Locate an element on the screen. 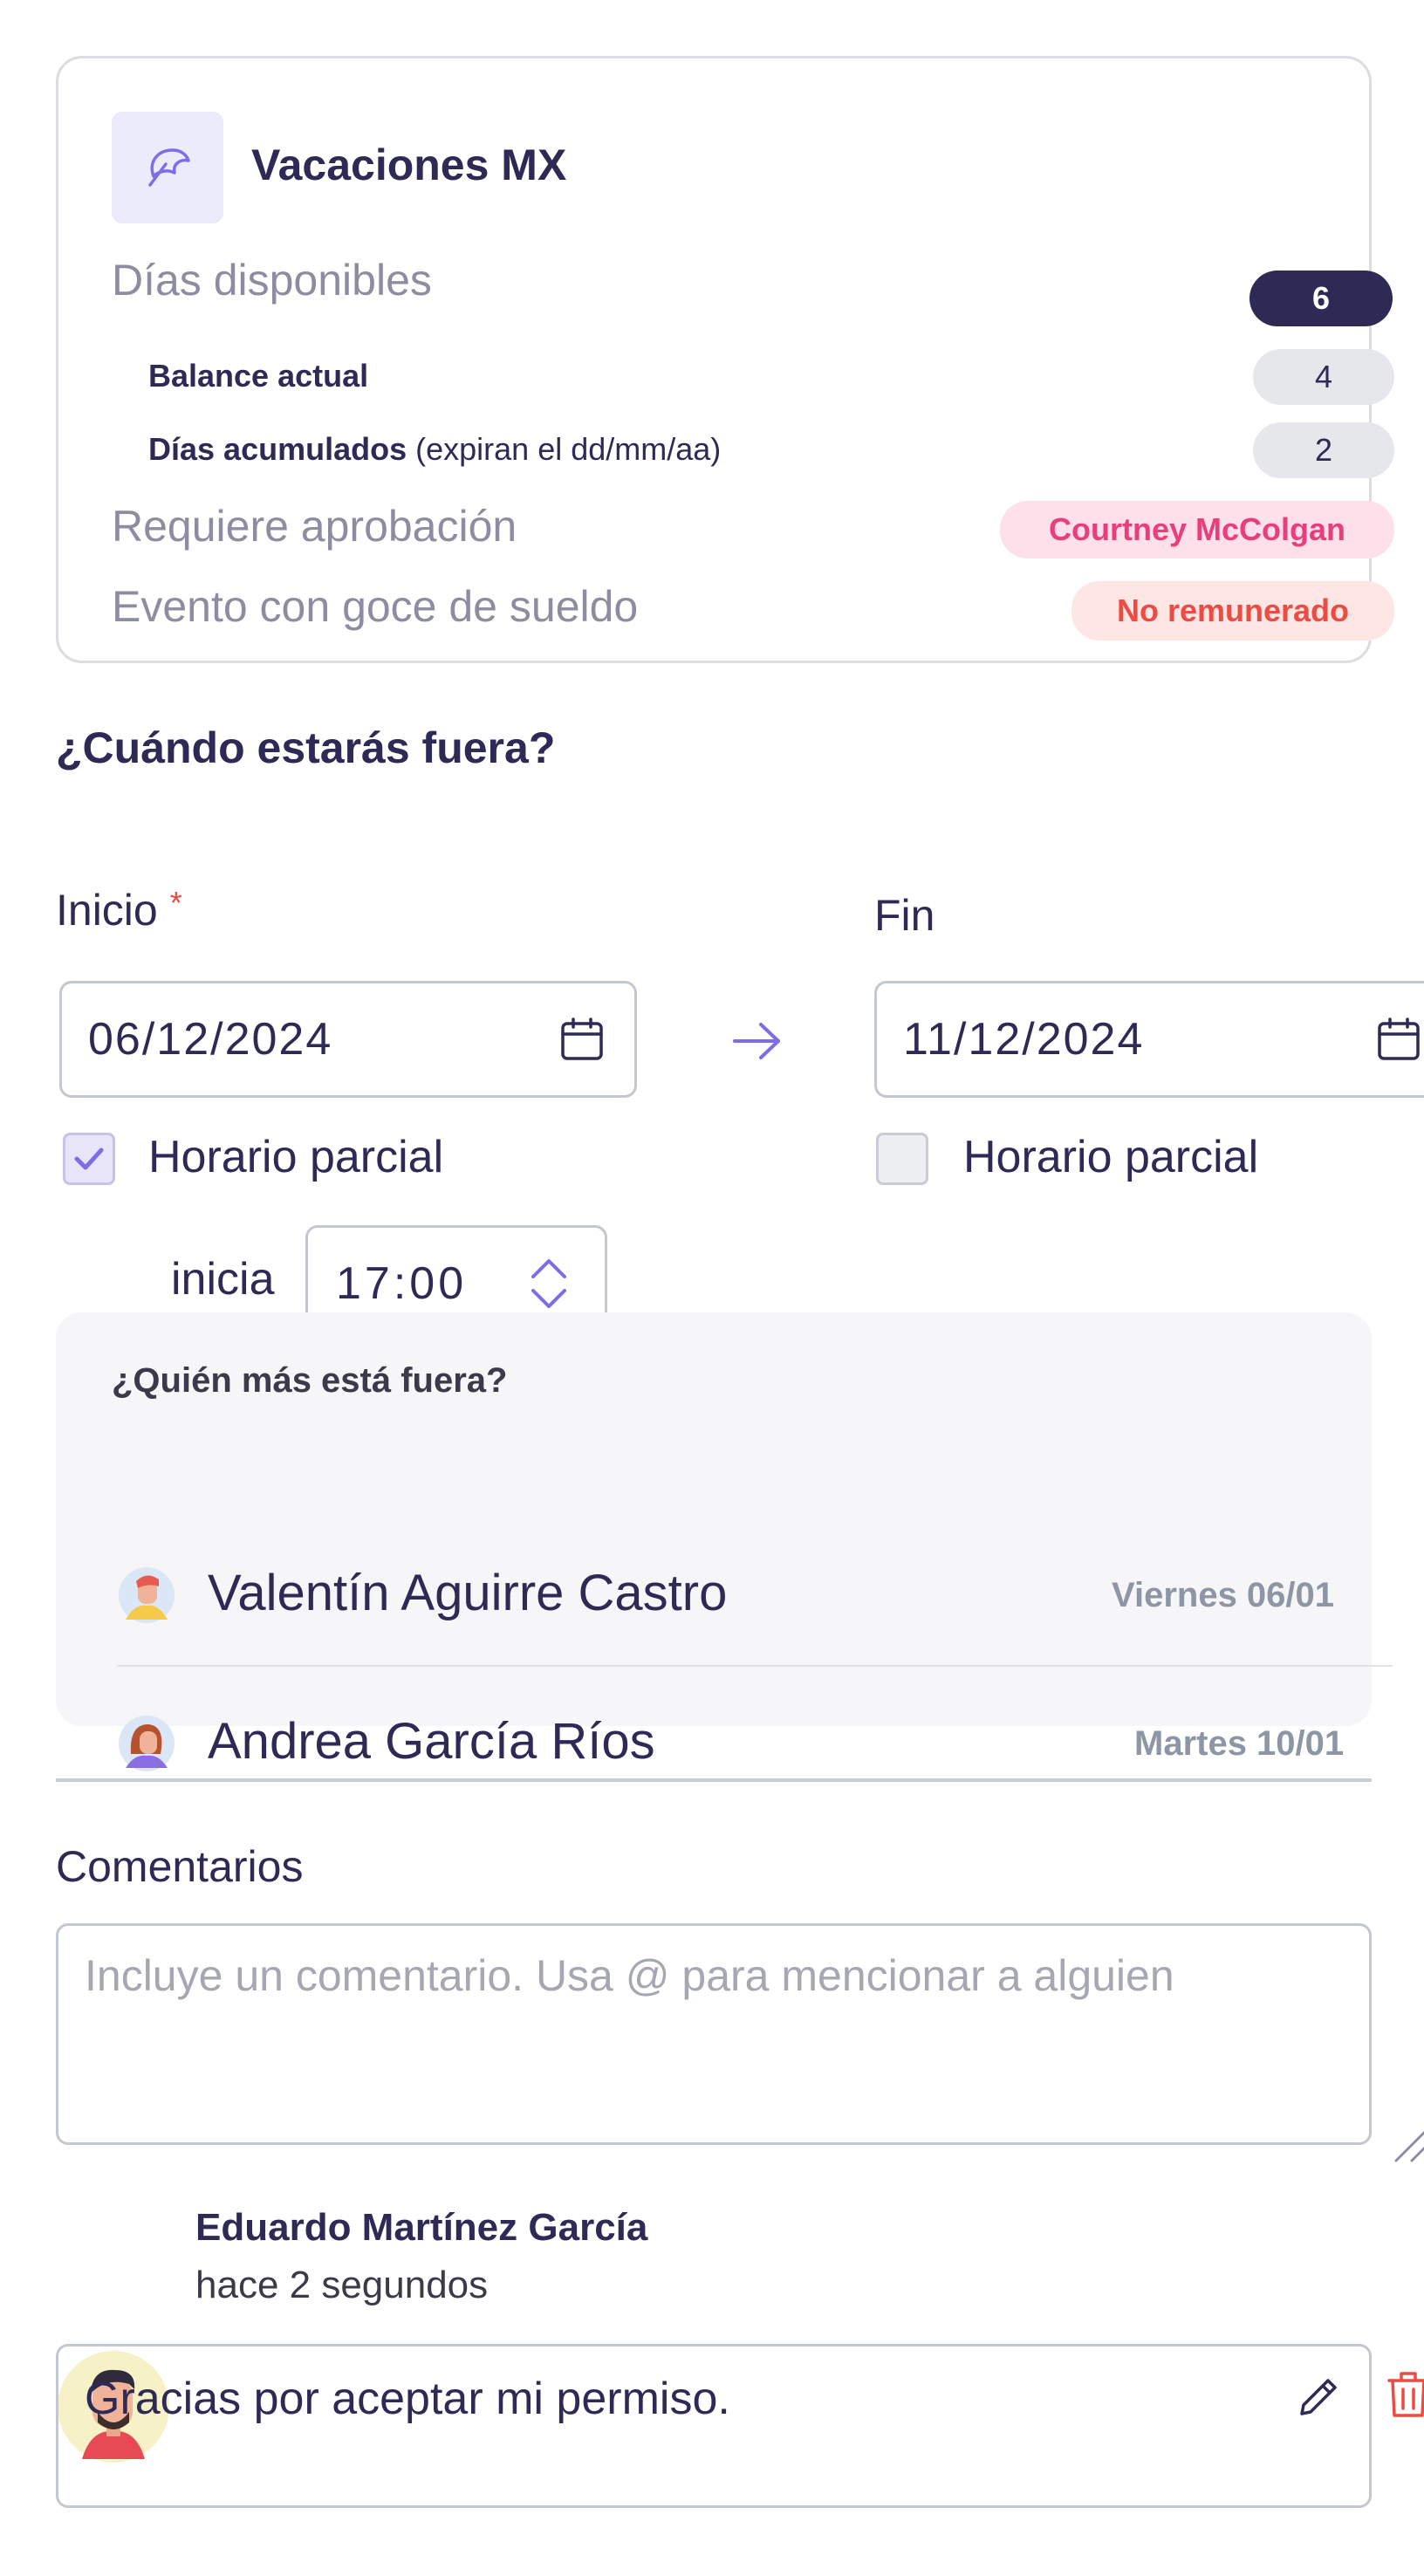  comment-text: Gracias por aceptar mi permiso. is located at coordinates (407, 2399).